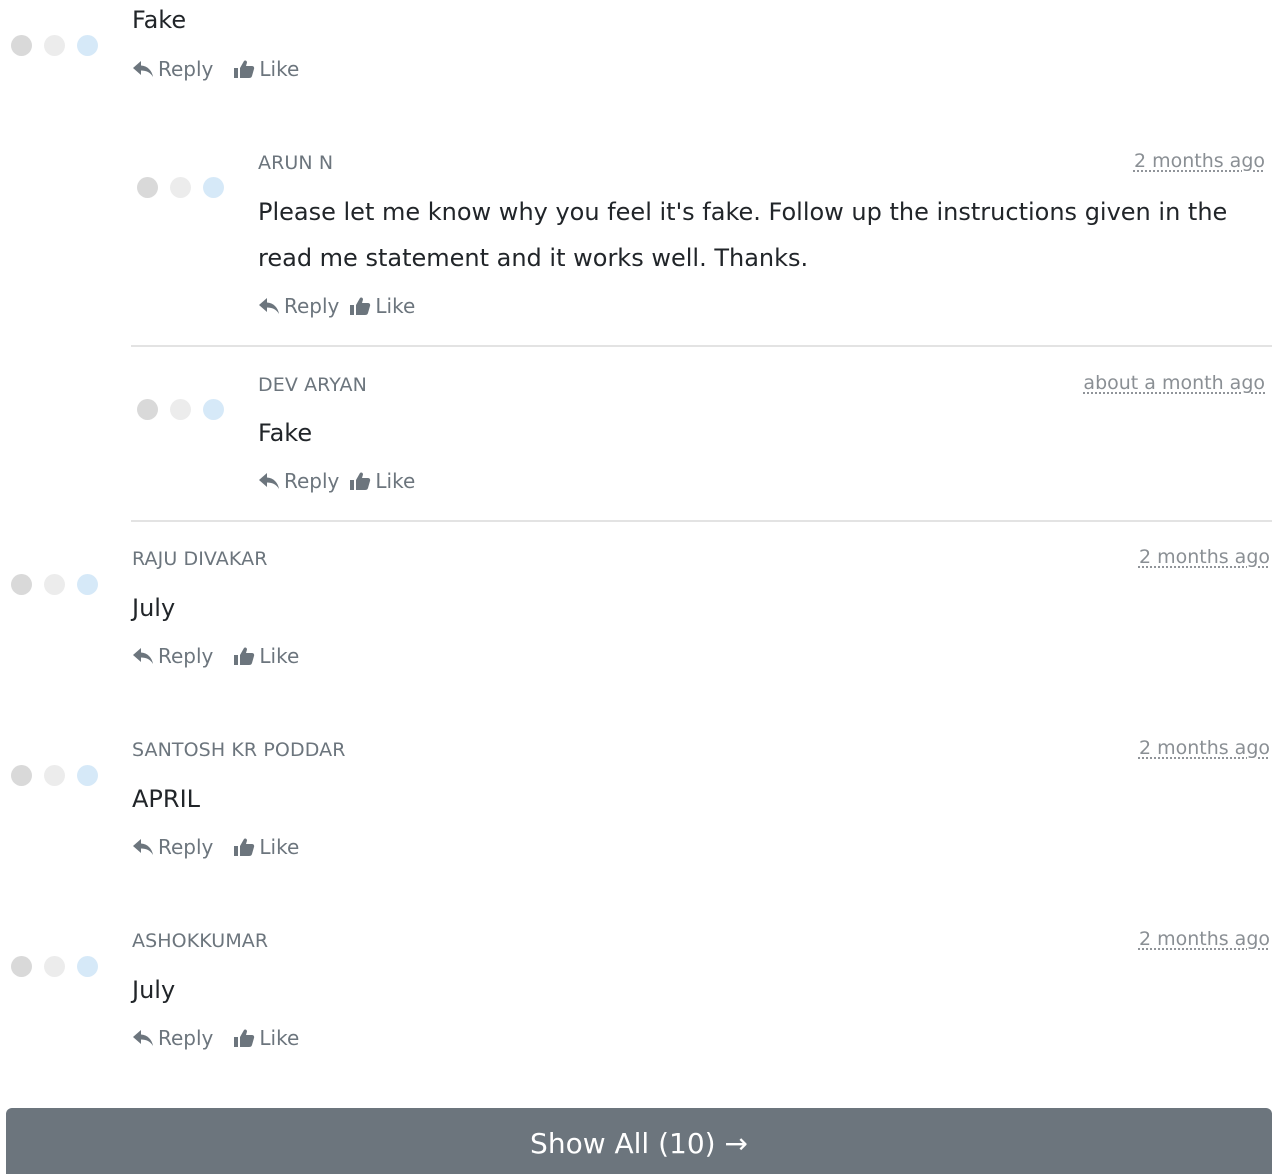 This screenshot has height=1174, width=1272. I want to click on show-all-button: Show All (10) →, so click(639, 1141).